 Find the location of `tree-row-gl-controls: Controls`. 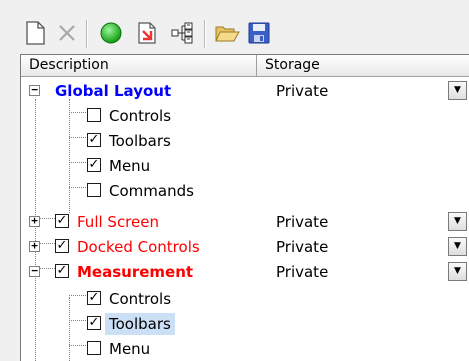

tree-row-gl-controls: Controls is located at coordinates (245, 116).